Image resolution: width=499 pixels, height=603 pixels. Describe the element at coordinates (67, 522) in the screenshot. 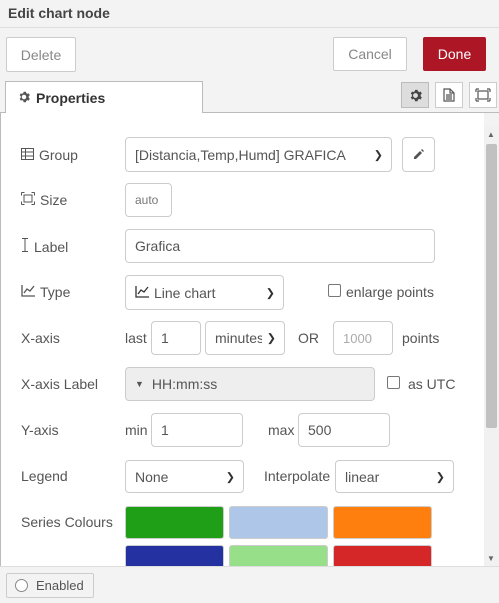

I see `series-colours-label: Series Colours` at that location.